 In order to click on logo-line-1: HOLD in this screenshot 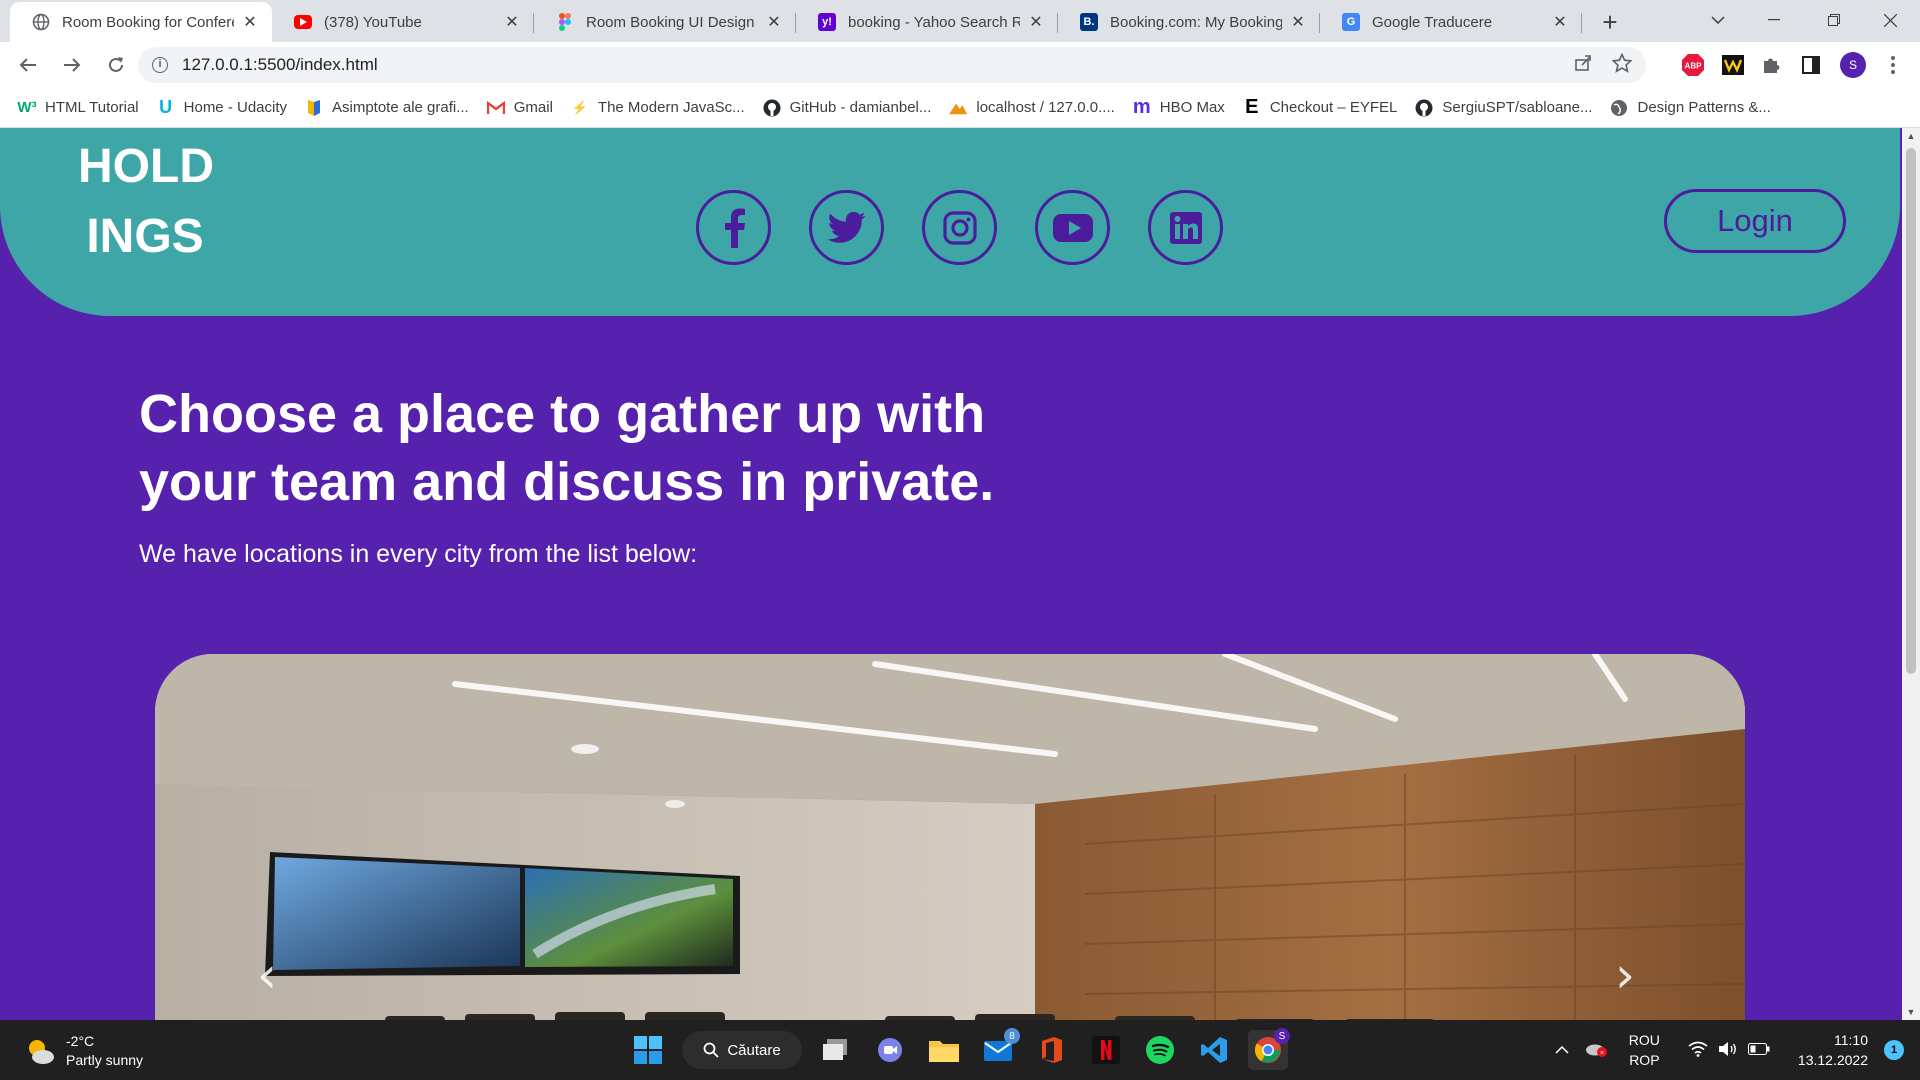, I will do `click(146, 166)`.